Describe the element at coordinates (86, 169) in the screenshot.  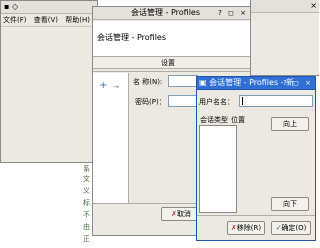
I see `side-char: 系` at that location.